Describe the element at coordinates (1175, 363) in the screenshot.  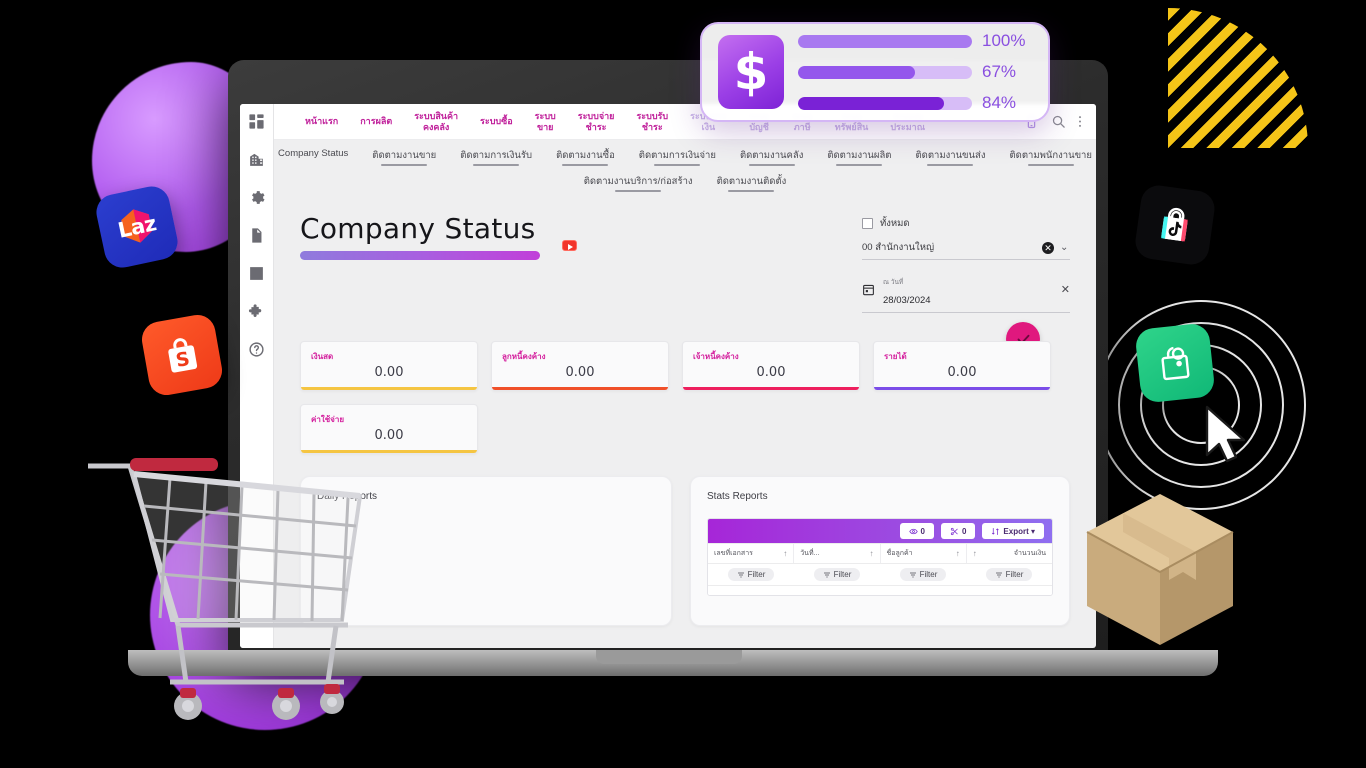
I see `line-shopping-badge` at that location.